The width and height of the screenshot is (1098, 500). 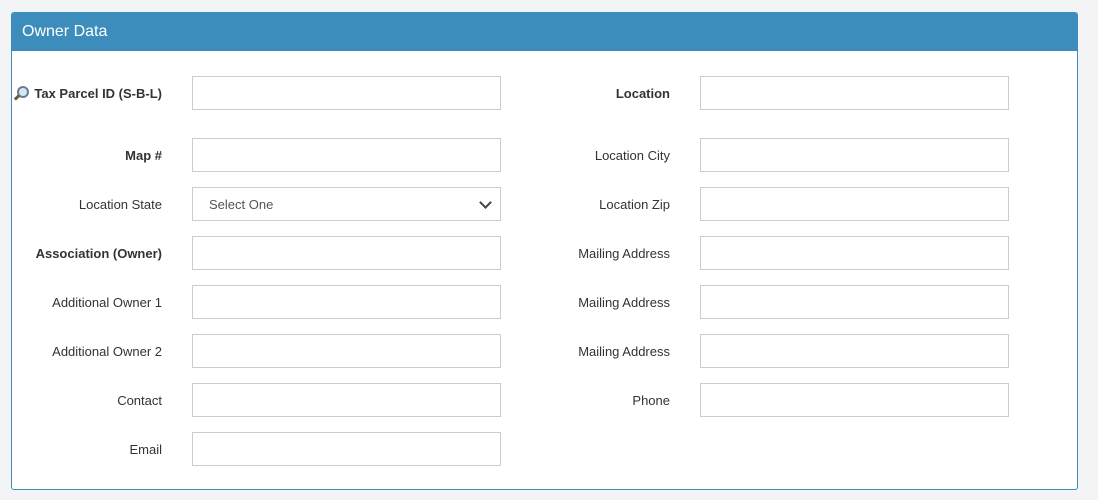 What do you see at coordinates (854, 351) in the screenshot?
I see `mailing-address-3-input` at bounding box center [854, 351].